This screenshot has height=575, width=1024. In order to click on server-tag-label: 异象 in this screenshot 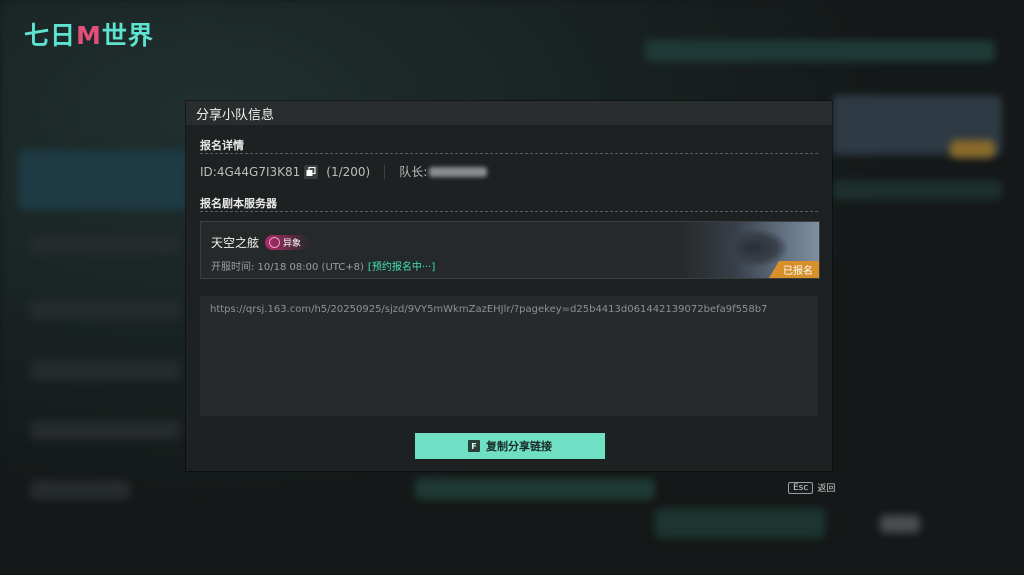, I will do `click(292, 244)`.